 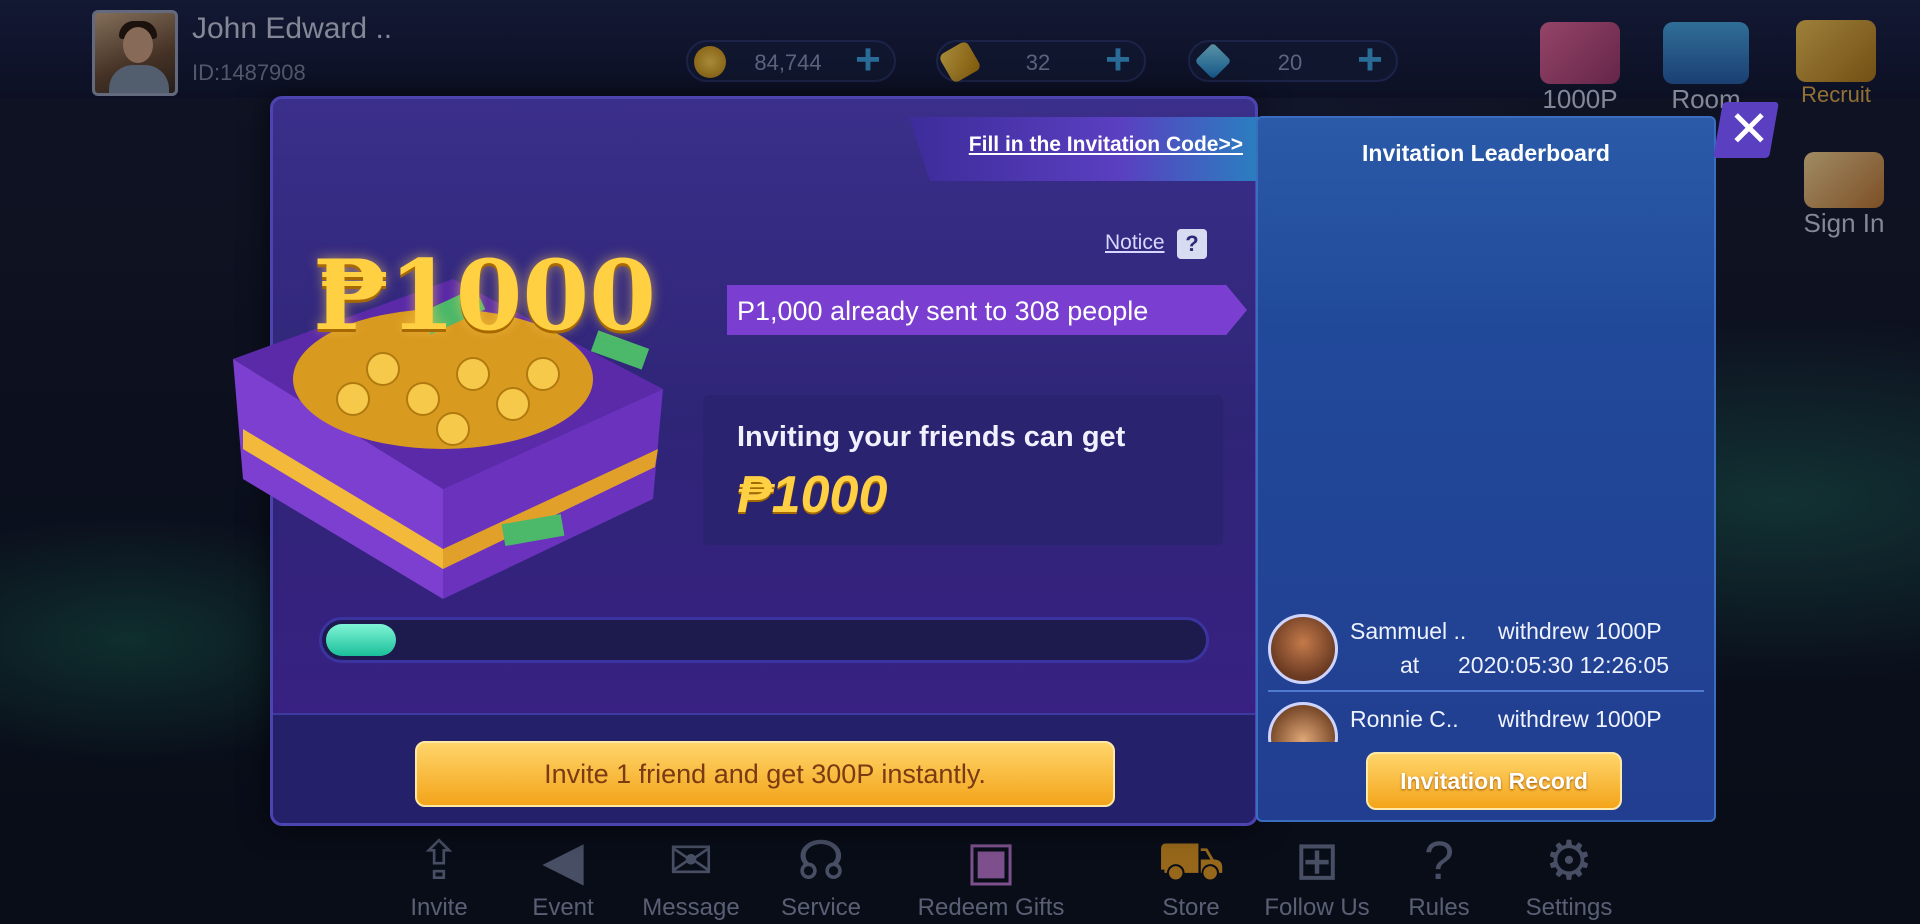 I want to click on question-icon: ?, so click(x=1192, y=244).